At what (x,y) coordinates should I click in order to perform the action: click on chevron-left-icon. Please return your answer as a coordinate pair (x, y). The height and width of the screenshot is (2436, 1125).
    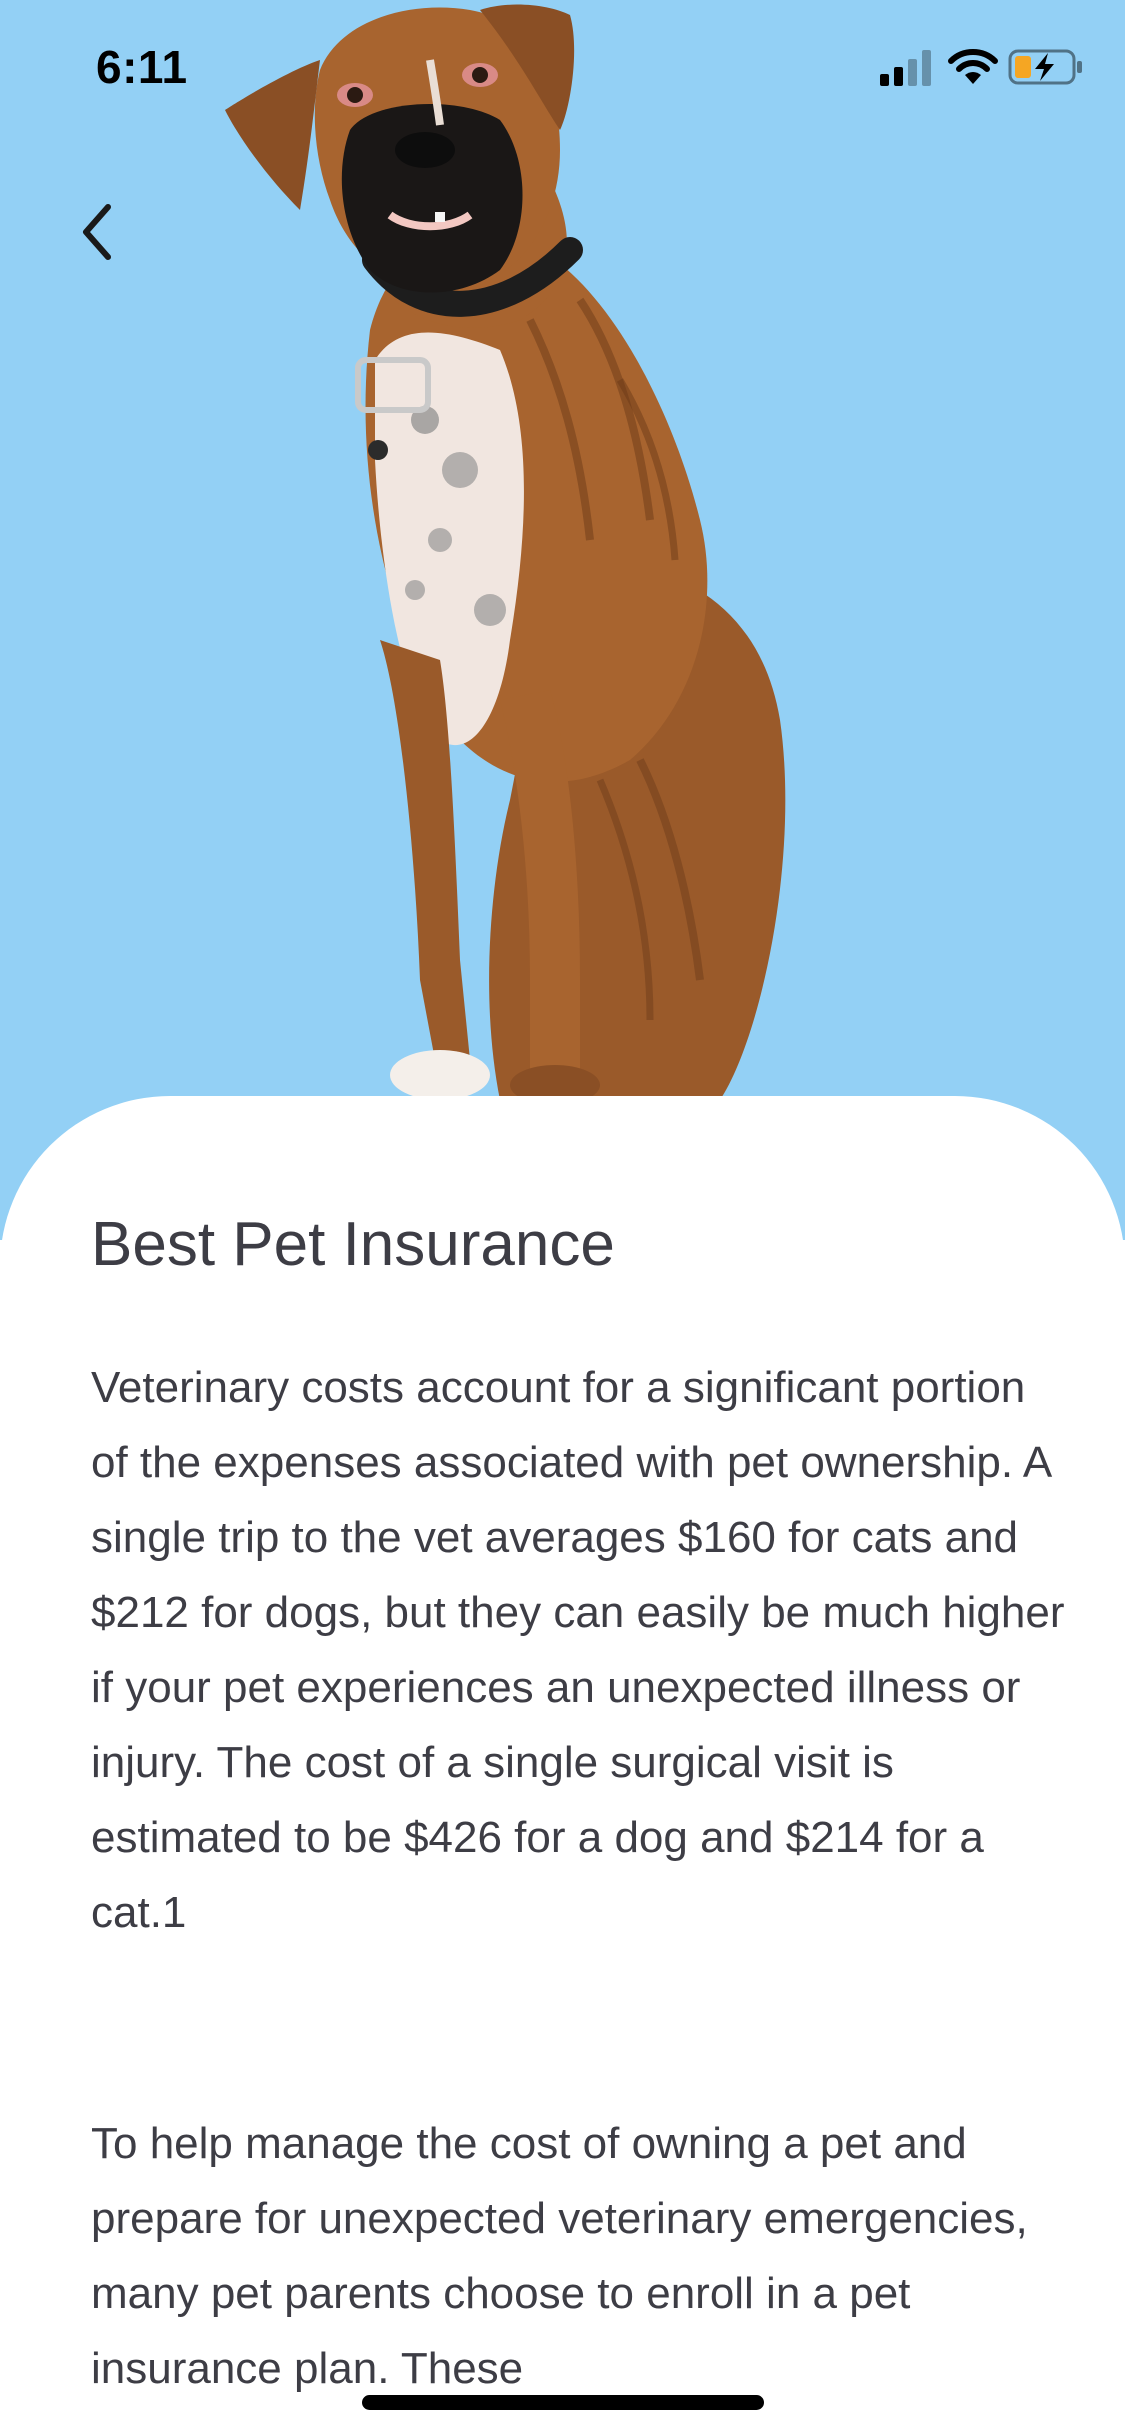
    Looking at the image, I should click on (97, 232).